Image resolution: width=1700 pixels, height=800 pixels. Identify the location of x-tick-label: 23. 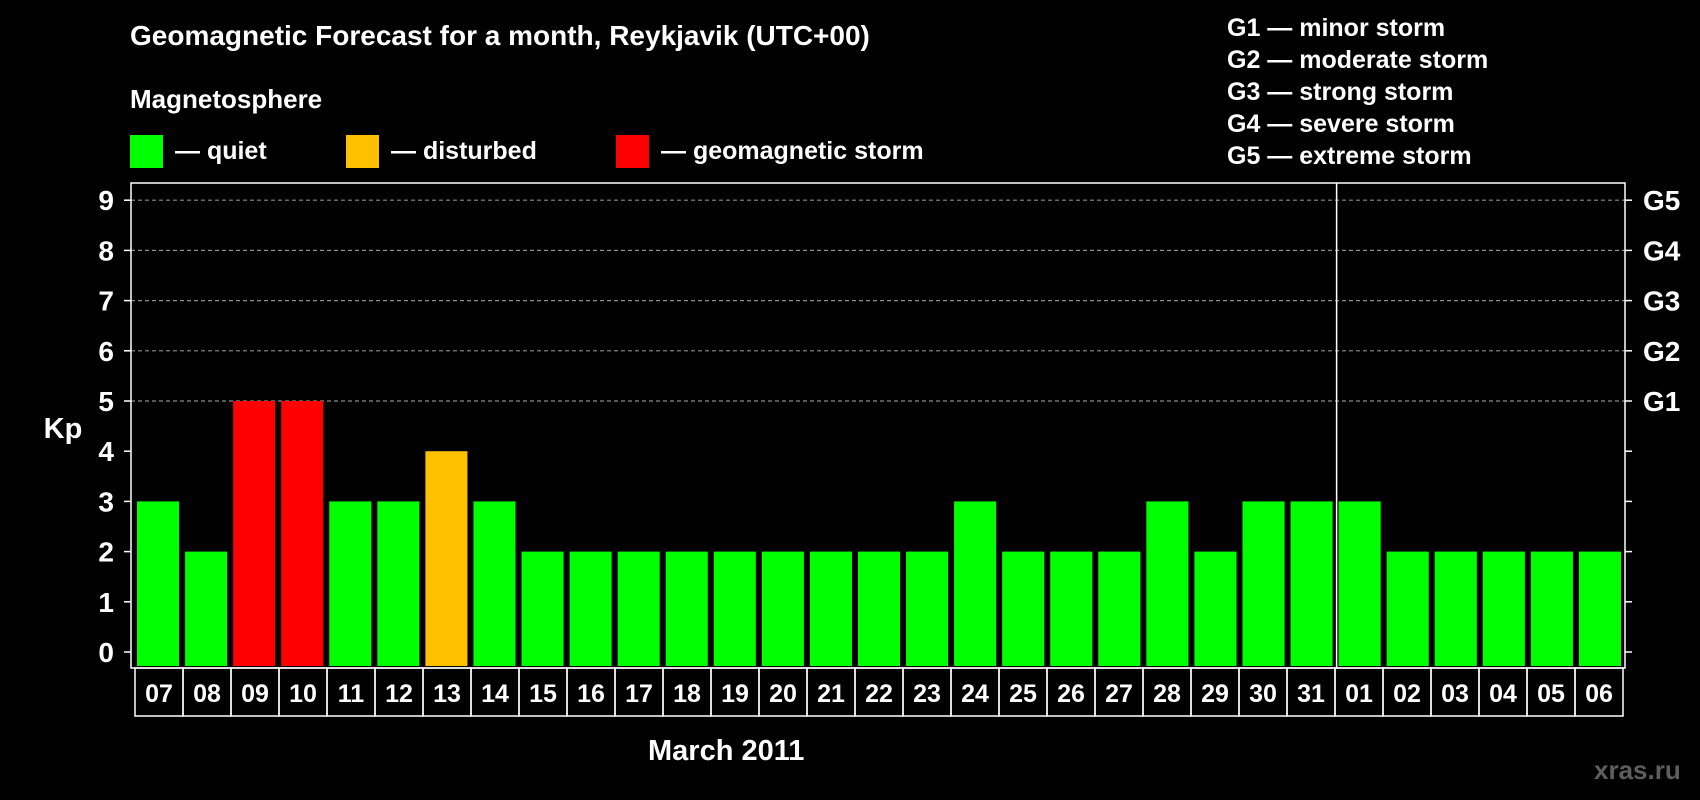
(927, 694).